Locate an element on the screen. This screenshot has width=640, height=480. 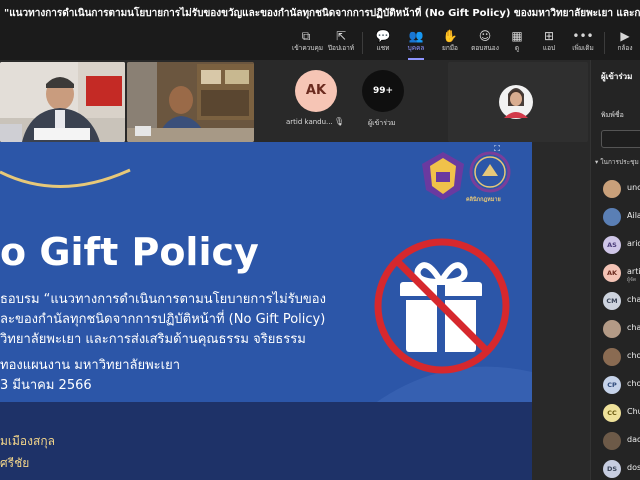
search-hint: พิมพ์ชื่อ is located at coordinates (612, 115).